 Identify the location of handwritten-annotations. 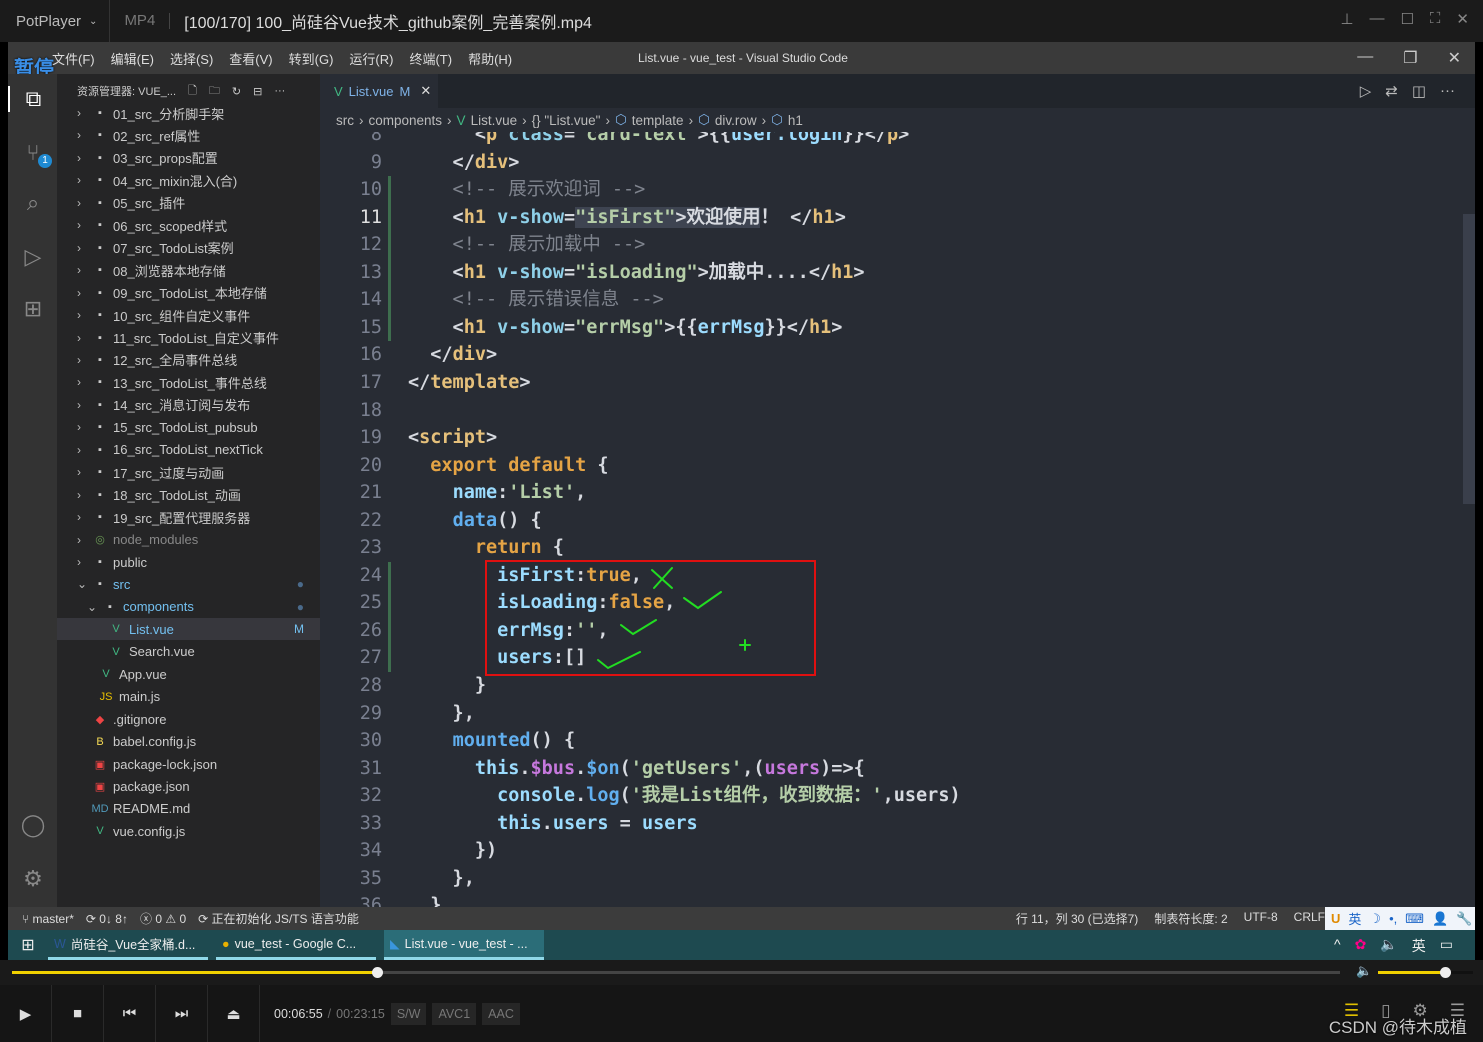
(674, 618).